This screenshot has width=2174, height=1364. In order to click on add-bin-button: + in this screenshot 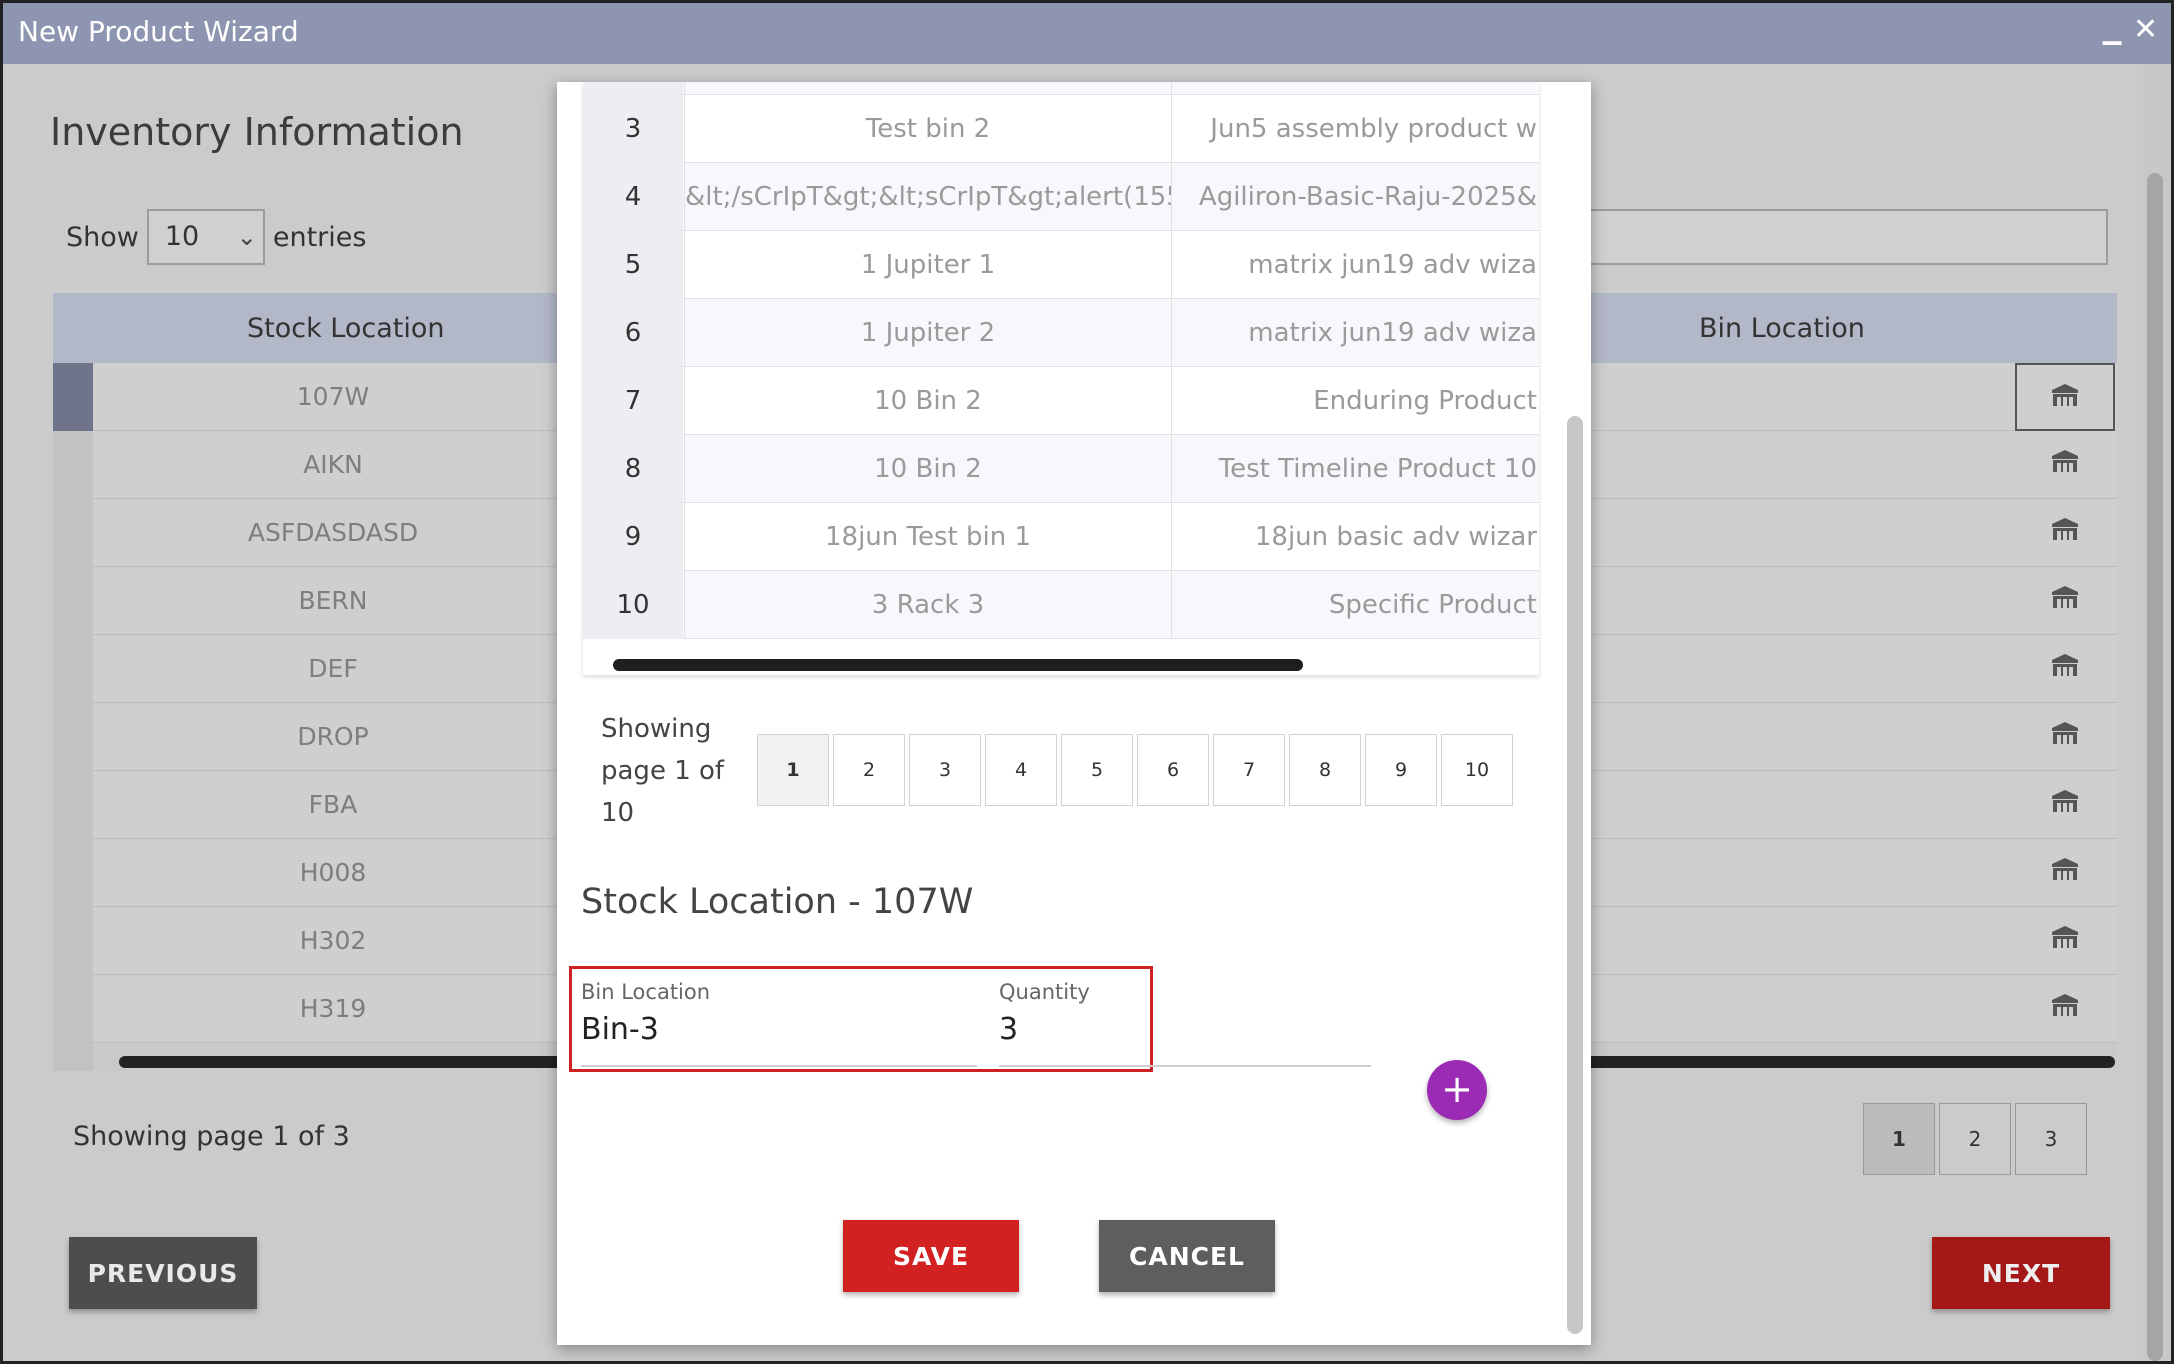, I will do `click(1457, 1090)`.